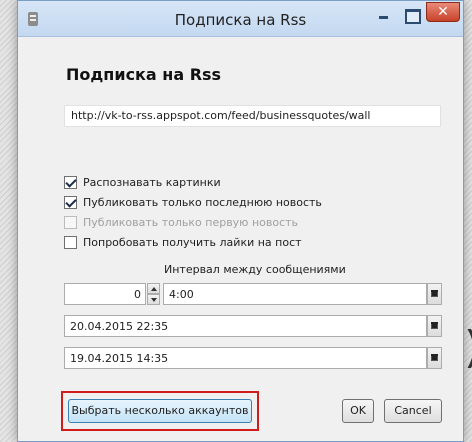  What do you see at coordinates (383, 16) in the screenshot?
I see `minimize-icon` at bounding box center [383, 16].